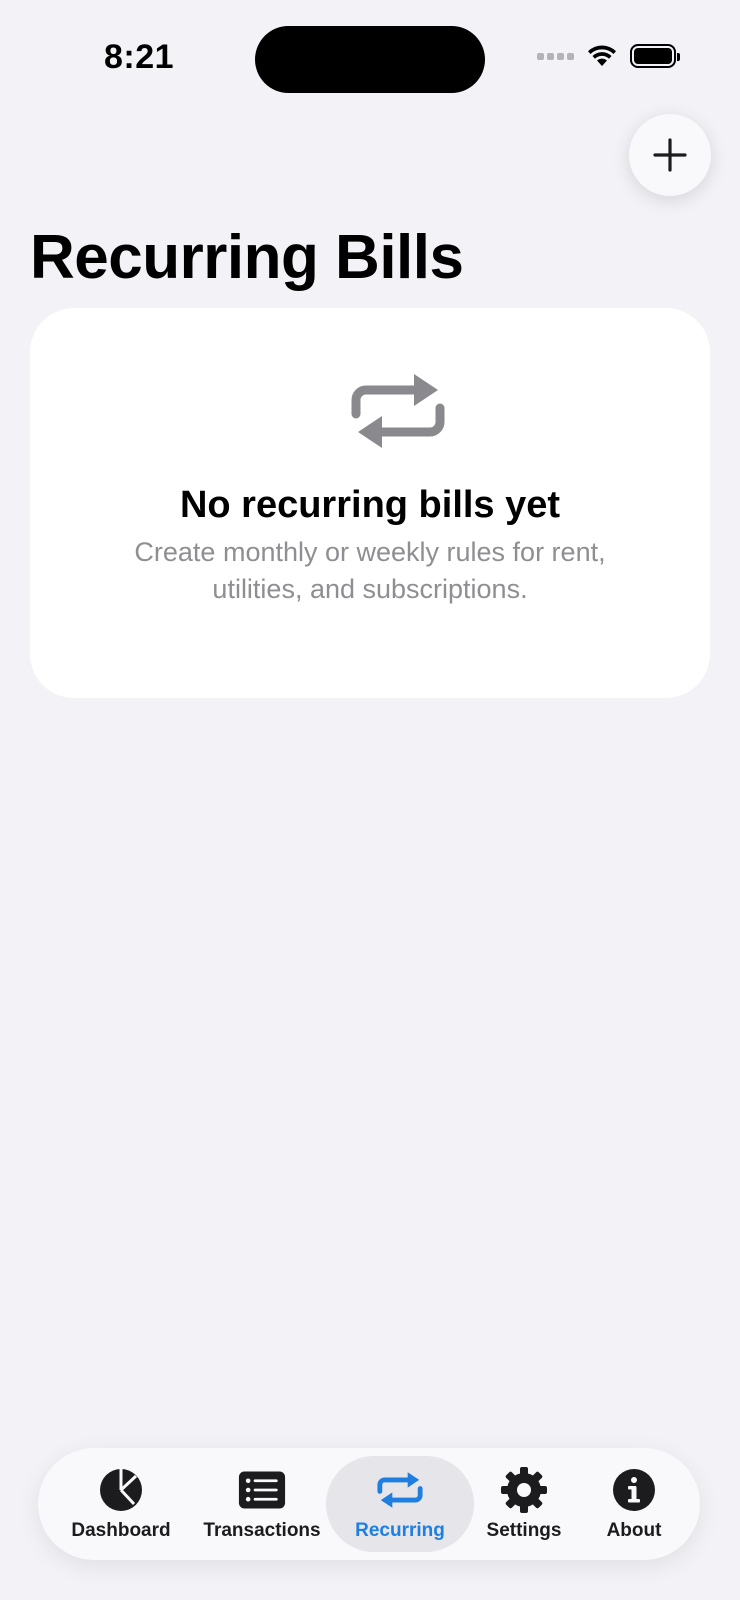 The height and width of the screenshot is (1600, 740). I want to click on dynamic-island, so click(370, 59).